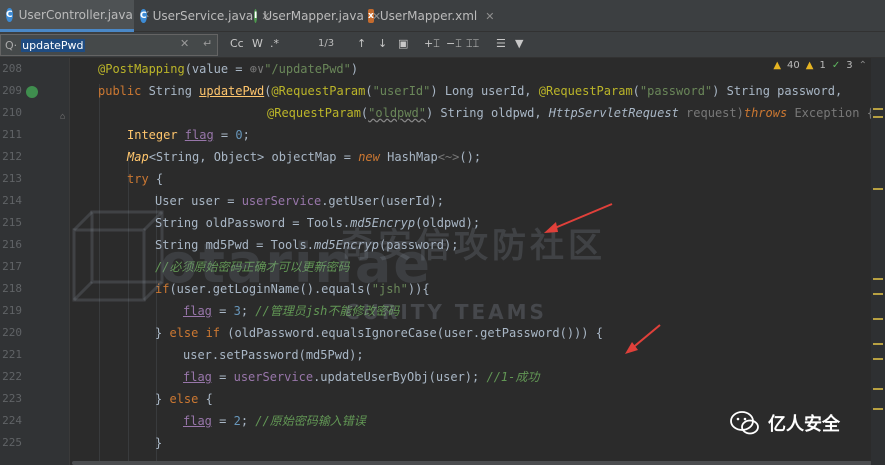  Describe the element at coordinates (551, 227) in the screenshot. I see `arrow-head` at that location.